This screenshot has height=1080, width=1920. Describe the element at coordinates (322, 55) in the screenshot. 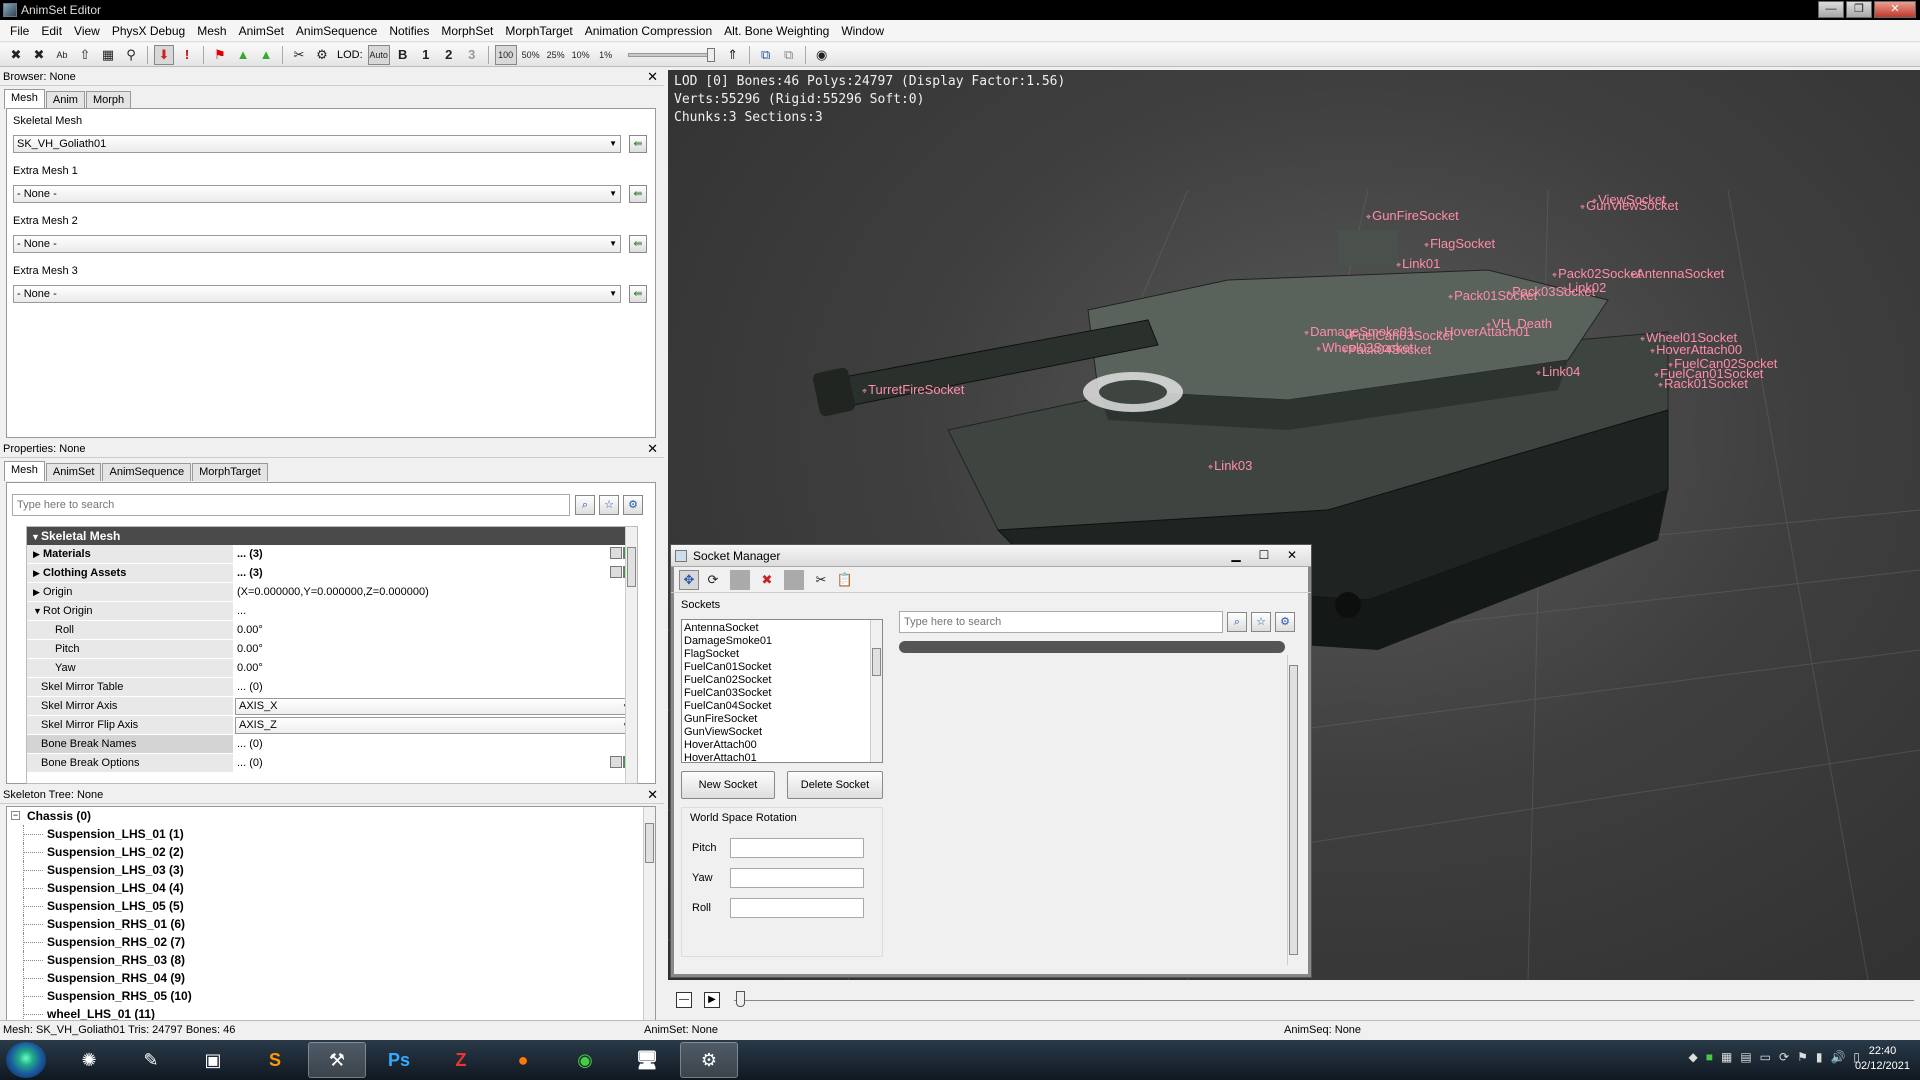

I see `softbody-icon: ⚙` at that location.